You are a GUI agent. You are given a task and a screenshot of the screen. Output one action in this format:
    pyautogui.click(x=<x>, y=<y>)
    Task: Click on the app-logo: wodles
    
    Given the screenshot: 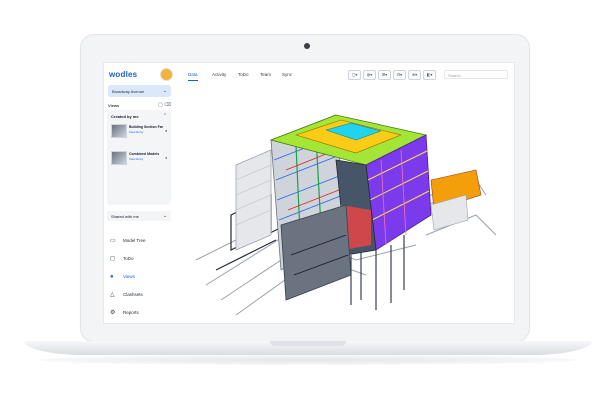 What is the action you would take?
    pyautogui.click(x=123, y=74)
    